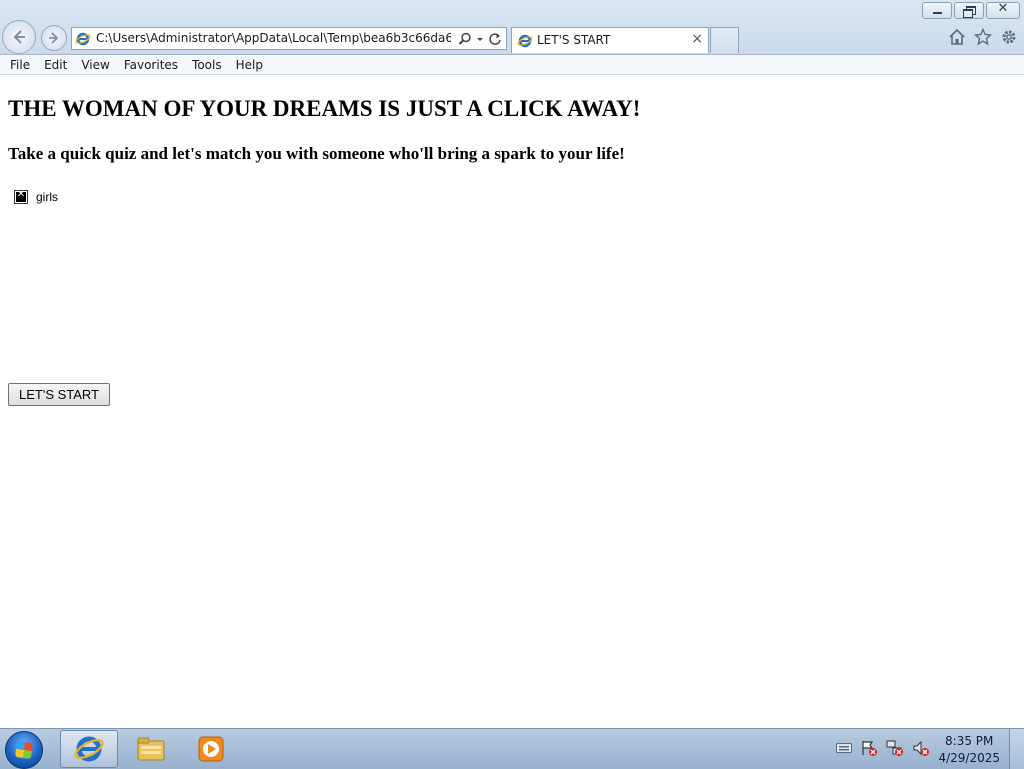  What do you see at coordinates (937, 10) in the screenshot?
I see `minimize-button` at bounding box center [937, 10].